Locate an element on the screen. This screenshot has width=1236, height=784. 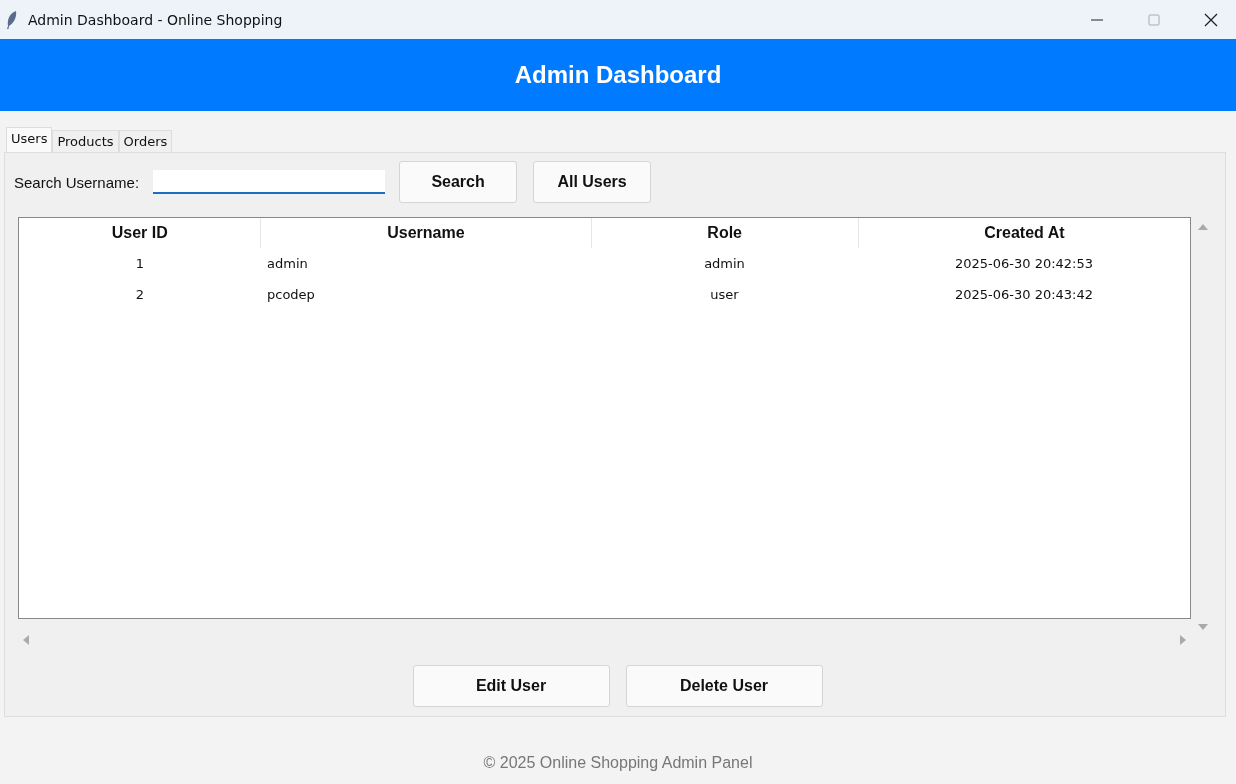
tab: Orders is located at coordinates (145, 141).